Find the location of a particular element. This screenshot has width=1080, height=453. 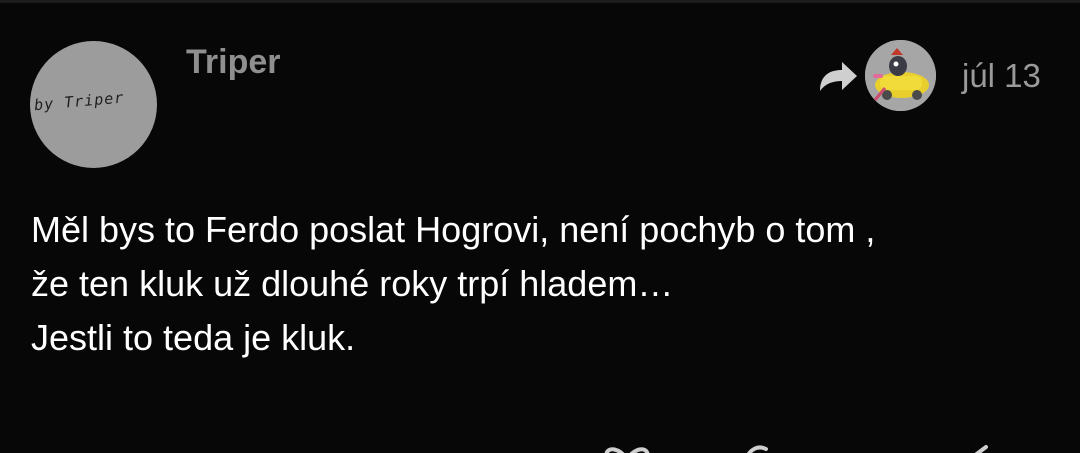

share-icon is located at coordinates (977, 448).